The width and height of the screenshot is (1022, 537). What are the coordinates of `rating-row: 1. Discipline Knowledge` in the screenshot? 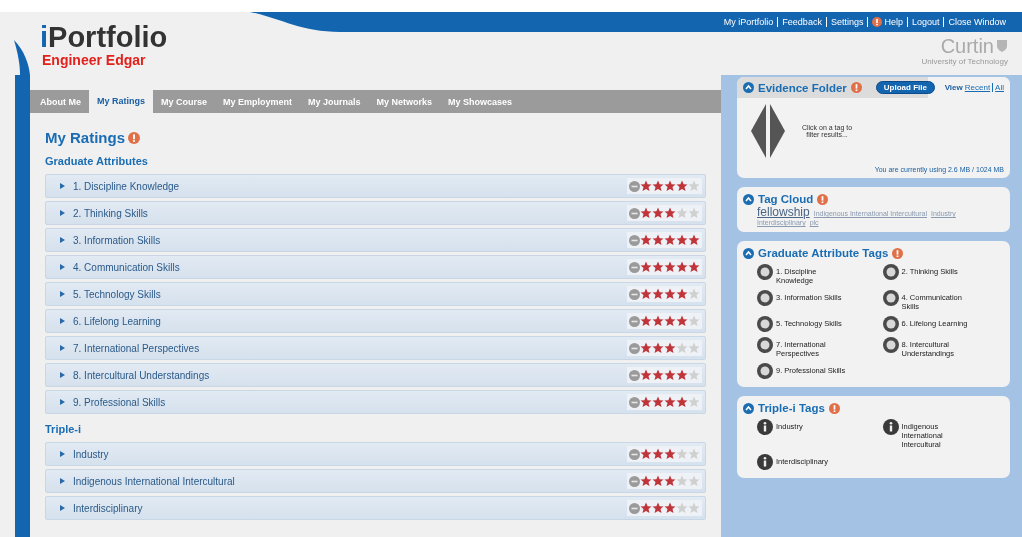 It's located at (375, 186).